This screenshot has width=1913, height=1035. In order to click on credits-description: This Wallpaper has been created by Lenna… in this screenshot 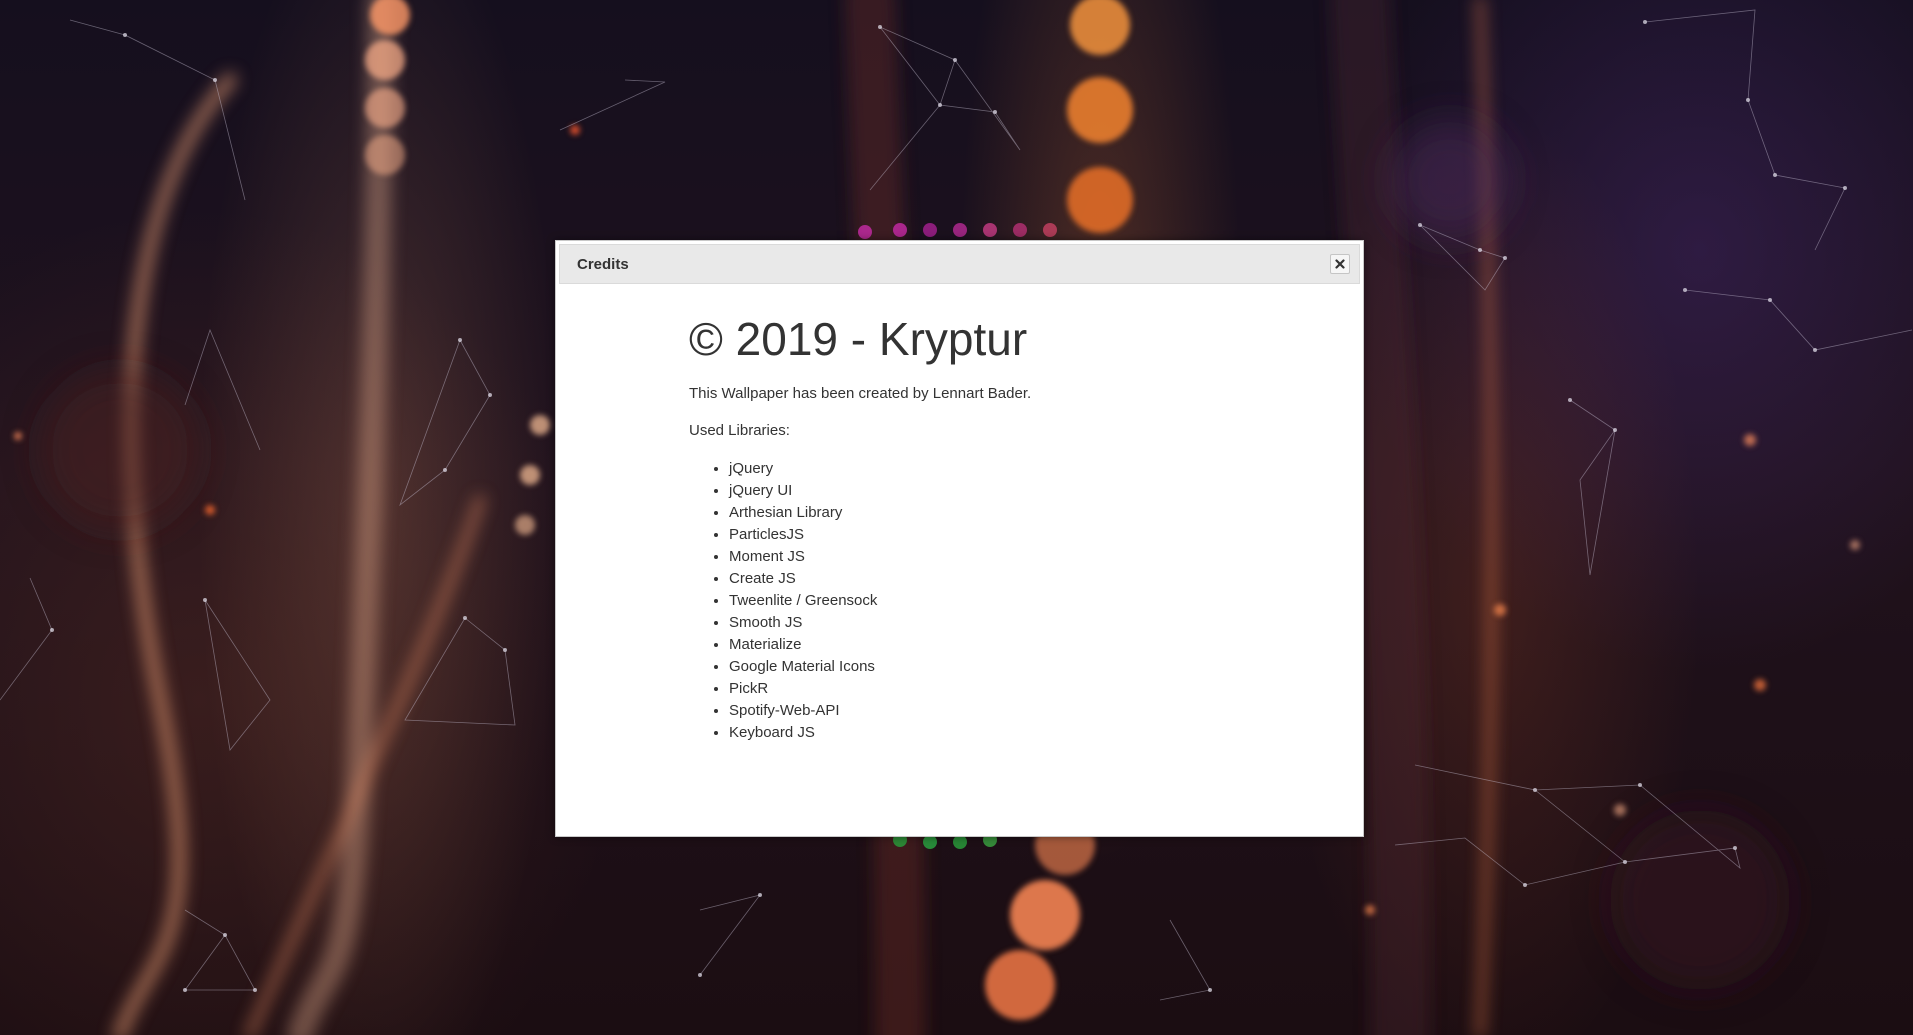, I will do `click(860, 393)`.